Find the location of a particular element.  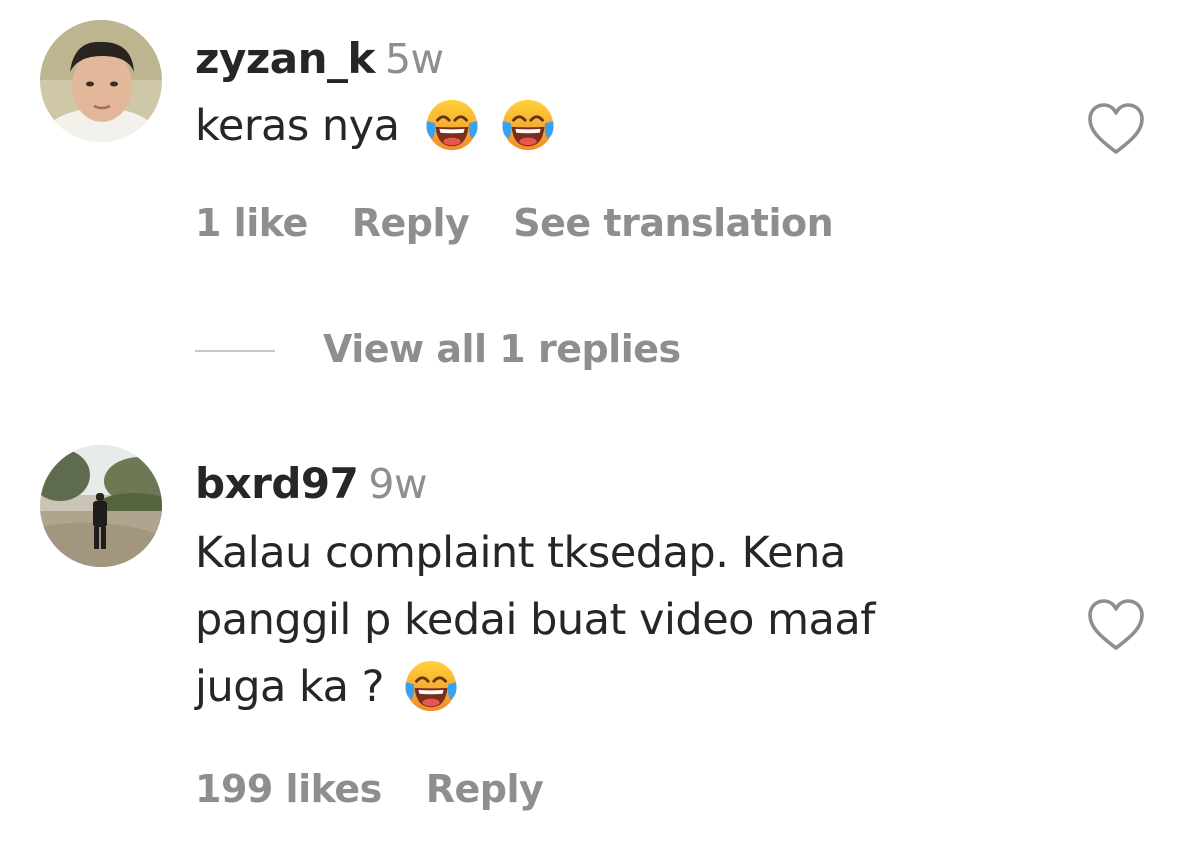

timestamp: 5w is located at coordinates (414, 59).